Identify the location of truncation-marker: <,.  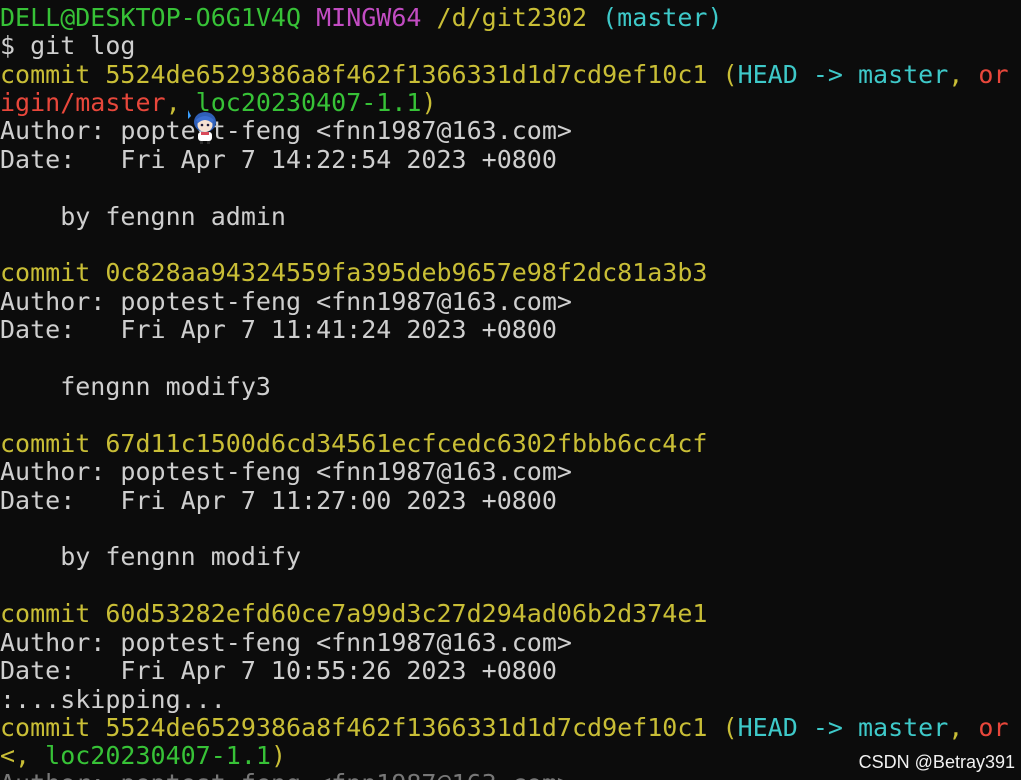
(23, 755).